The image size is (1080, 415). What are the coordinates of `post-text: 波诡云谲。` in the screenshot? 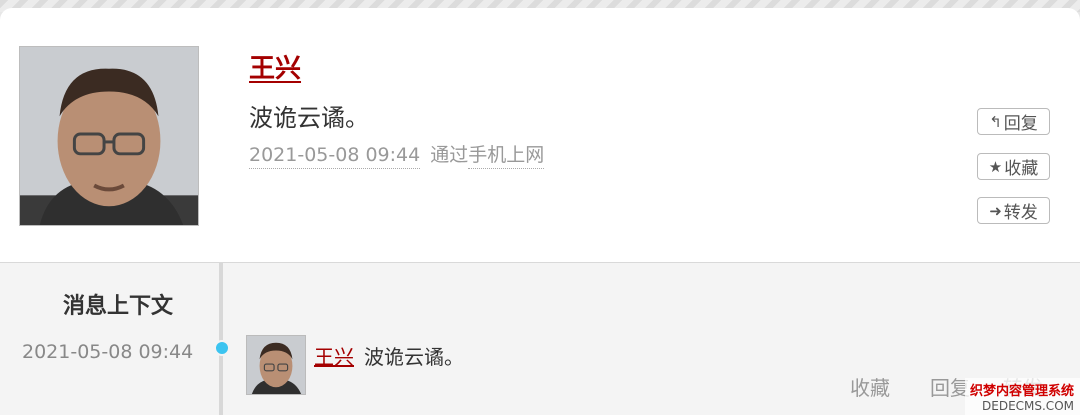 It's located at (309, 118).